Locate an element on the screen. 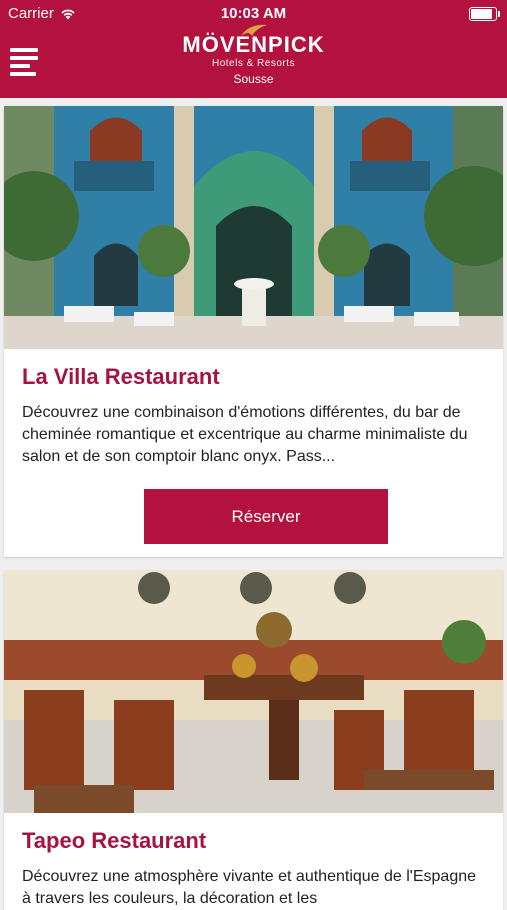 The width and height of the screenshot is (507, 910). brand-logo: MÖVENPICK Hotels & Resorts Sousse is located at coordinates (253, 54).